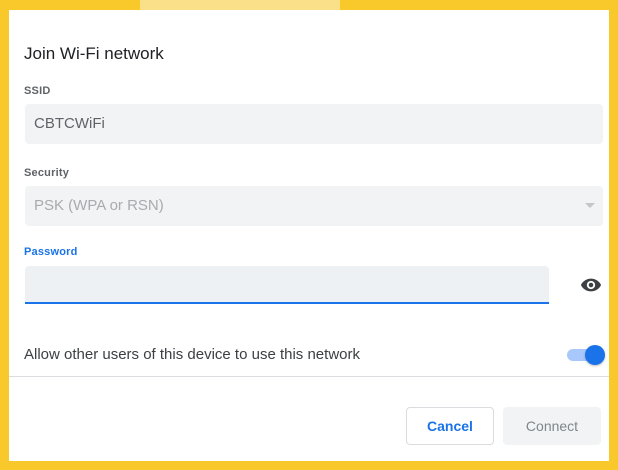  I want to click on toggle-knob, so click(595, 355).